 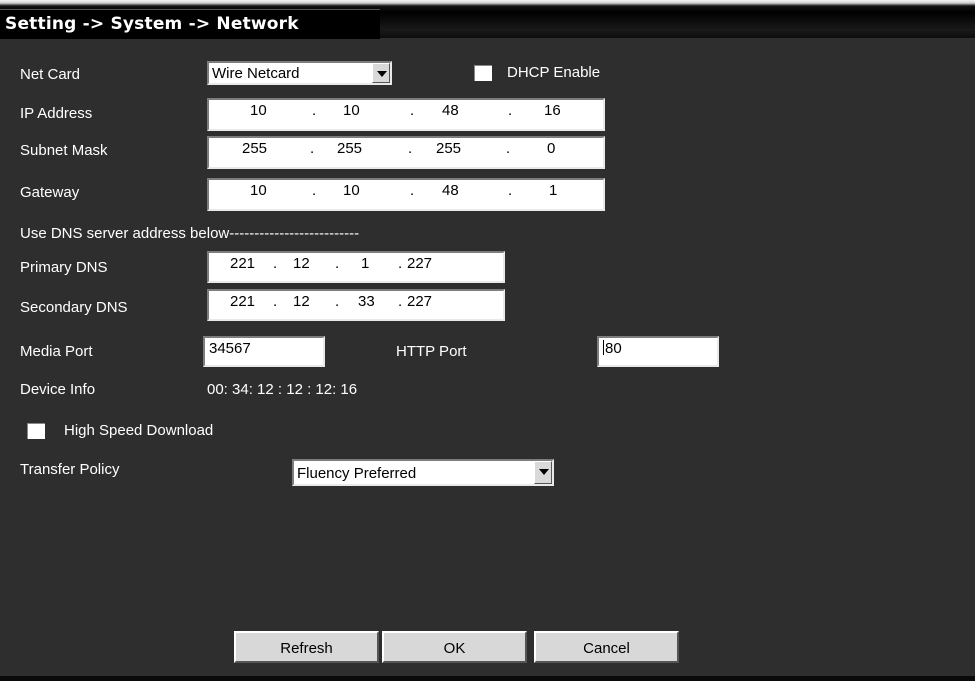 What do you see at coordinates (351, 110) in the screenshot?
I see `ip-octet-2: 10` at bounding box center [351, 110].